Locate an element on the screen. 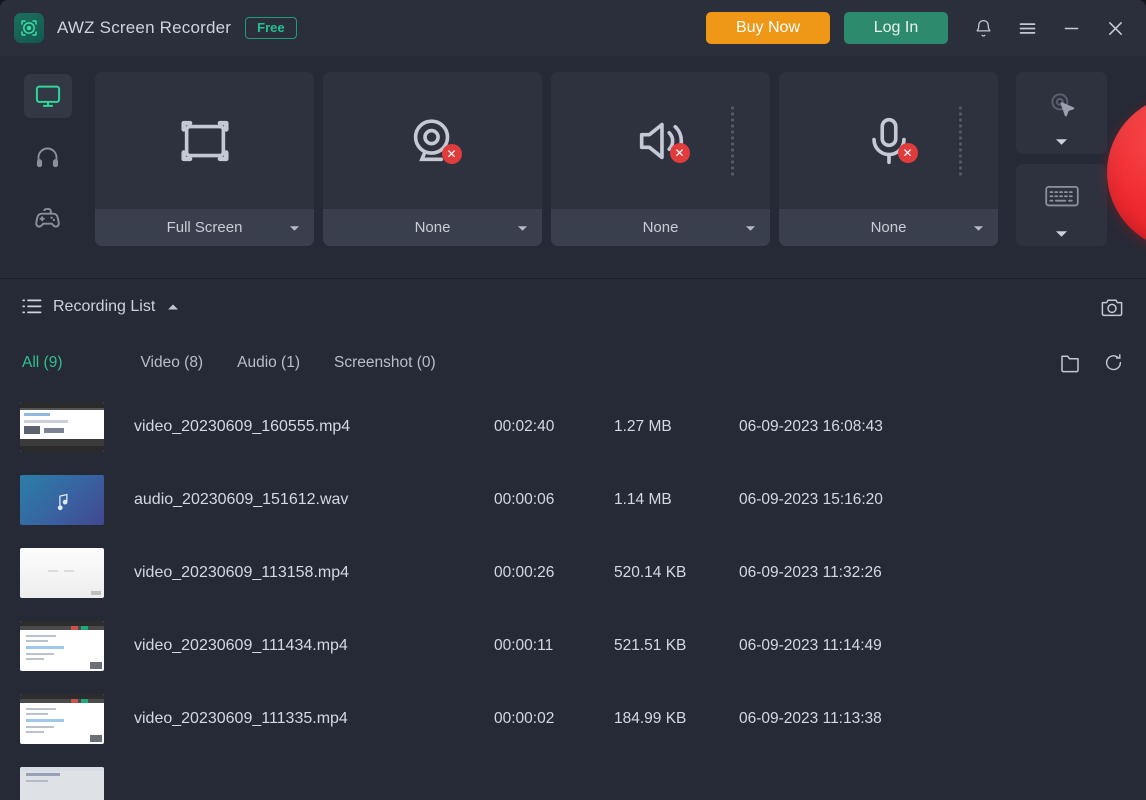 This screenshot has height=800, width=1146. file-size: 520.14 KB is located at coordinates (650, 573).